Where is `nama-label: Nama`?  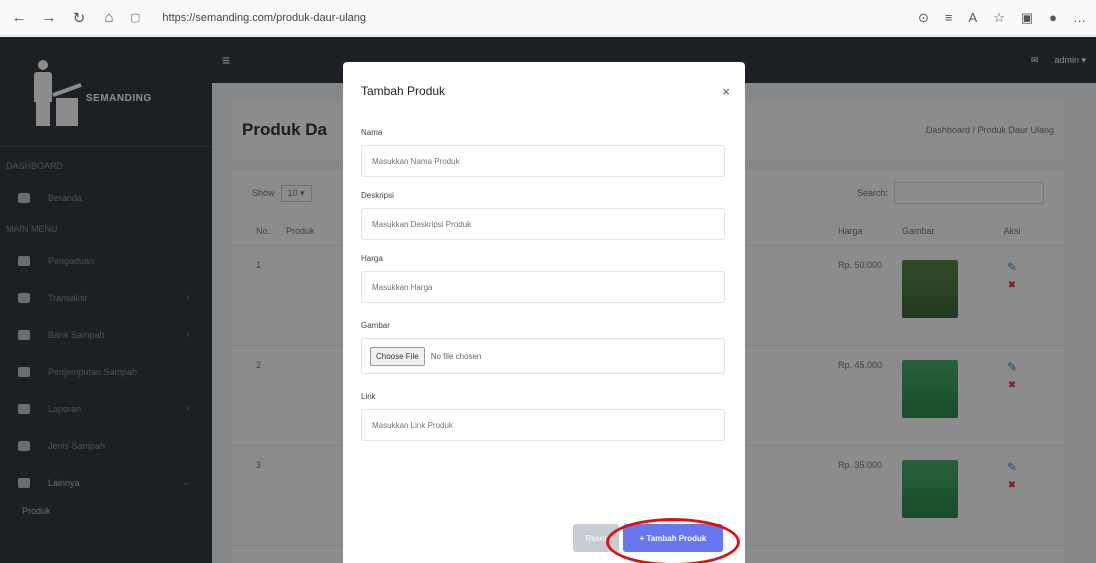 nama-label: Nama is located at coordinates (372, 132).